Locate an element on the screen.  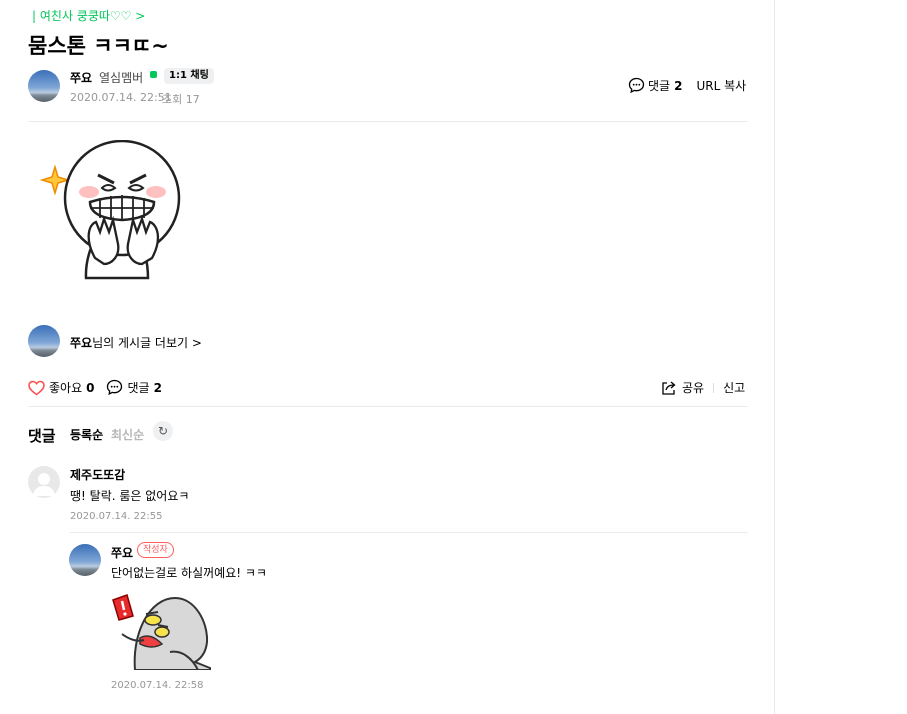
sort-latest-tab: 최신순 is located at coordinates (127, 434).